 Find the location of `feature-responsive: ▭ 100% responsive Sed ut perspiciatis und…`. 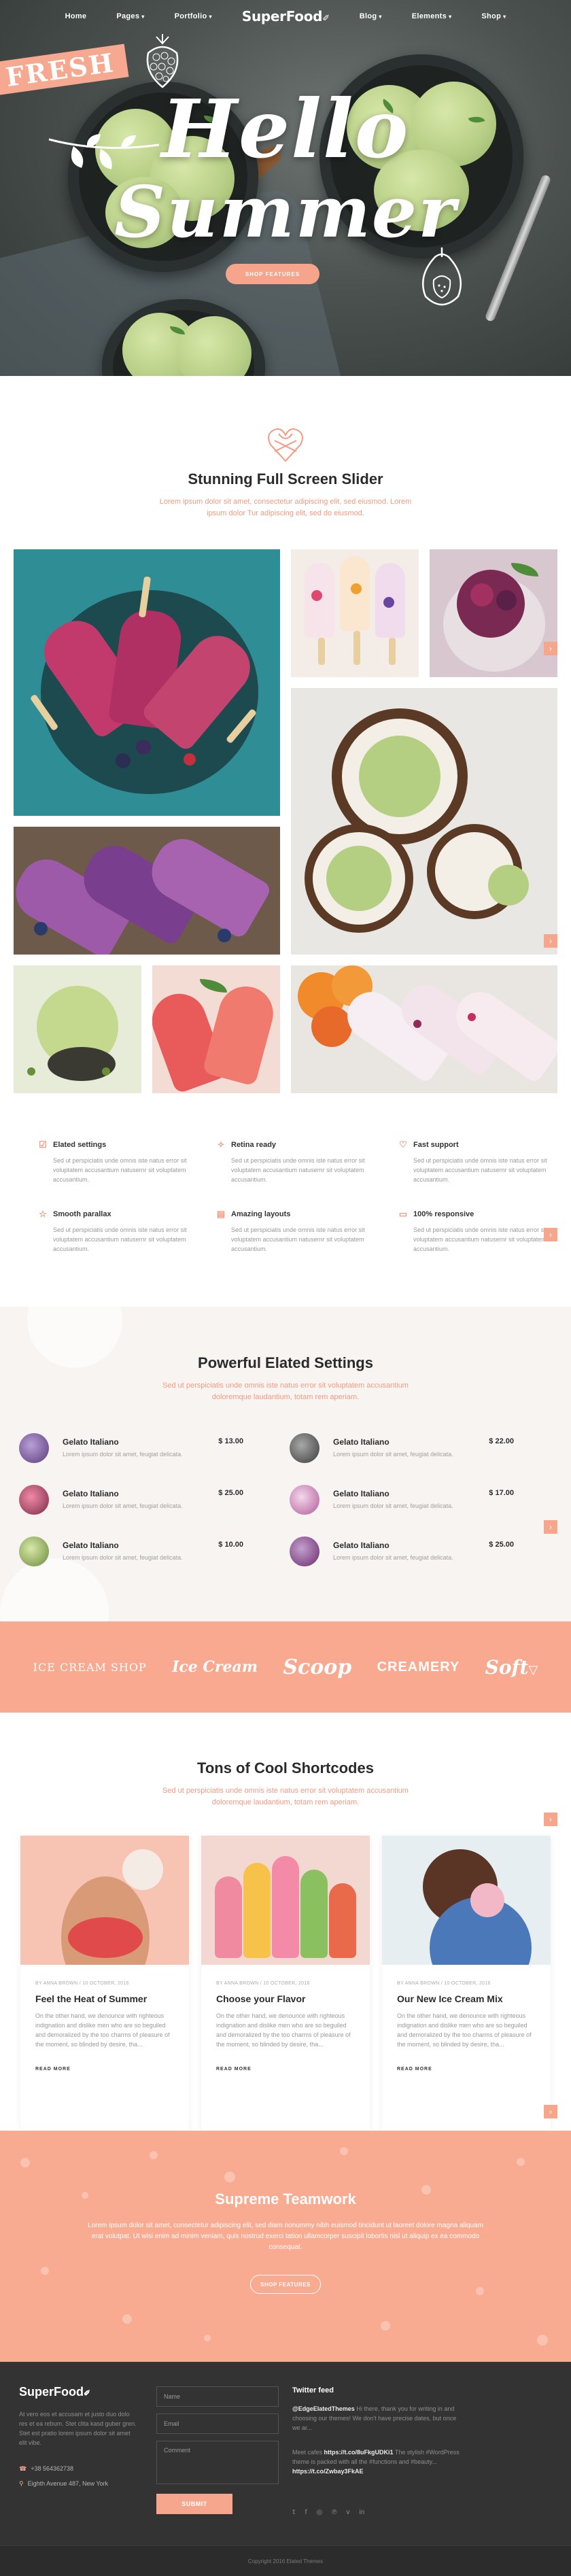

feature-responsive: ▭ 100% responsive Sed ut perspiciatis und… is located at coordinates (472, 1230).